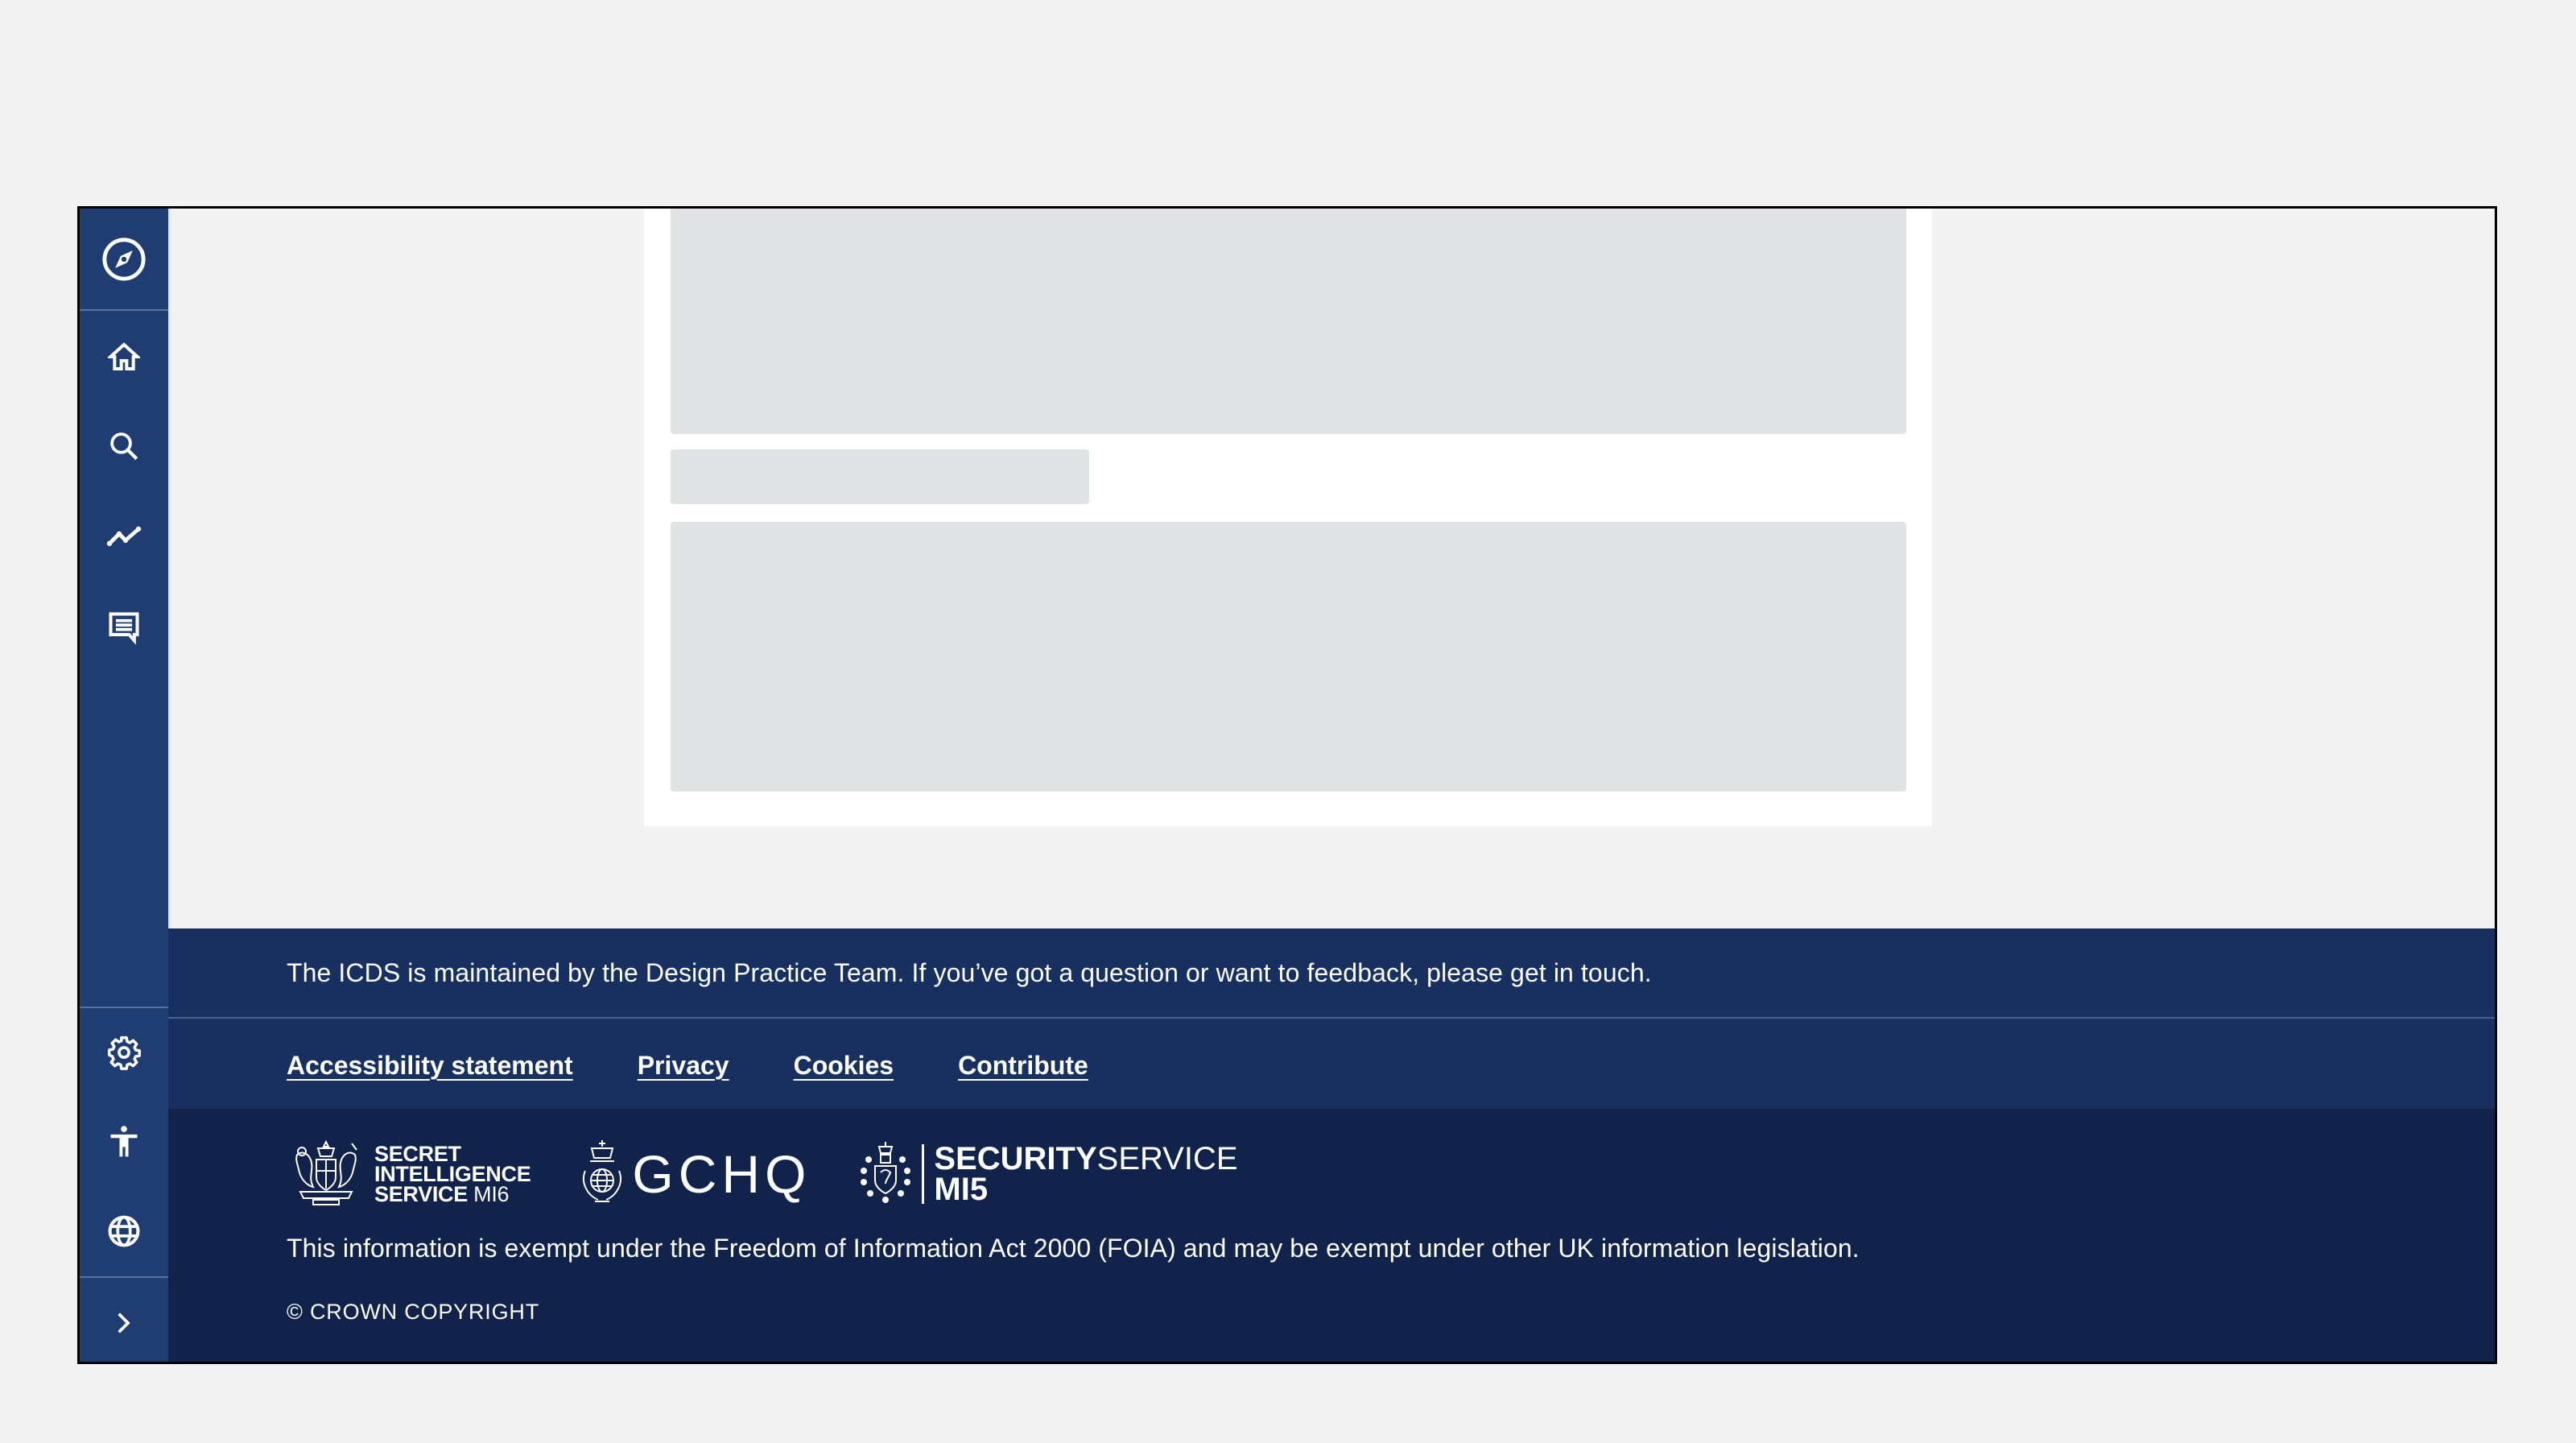 Image resolution: width=2576 pixels, height=1443 pixels. I want to click on search-icon, so click(124, 446).